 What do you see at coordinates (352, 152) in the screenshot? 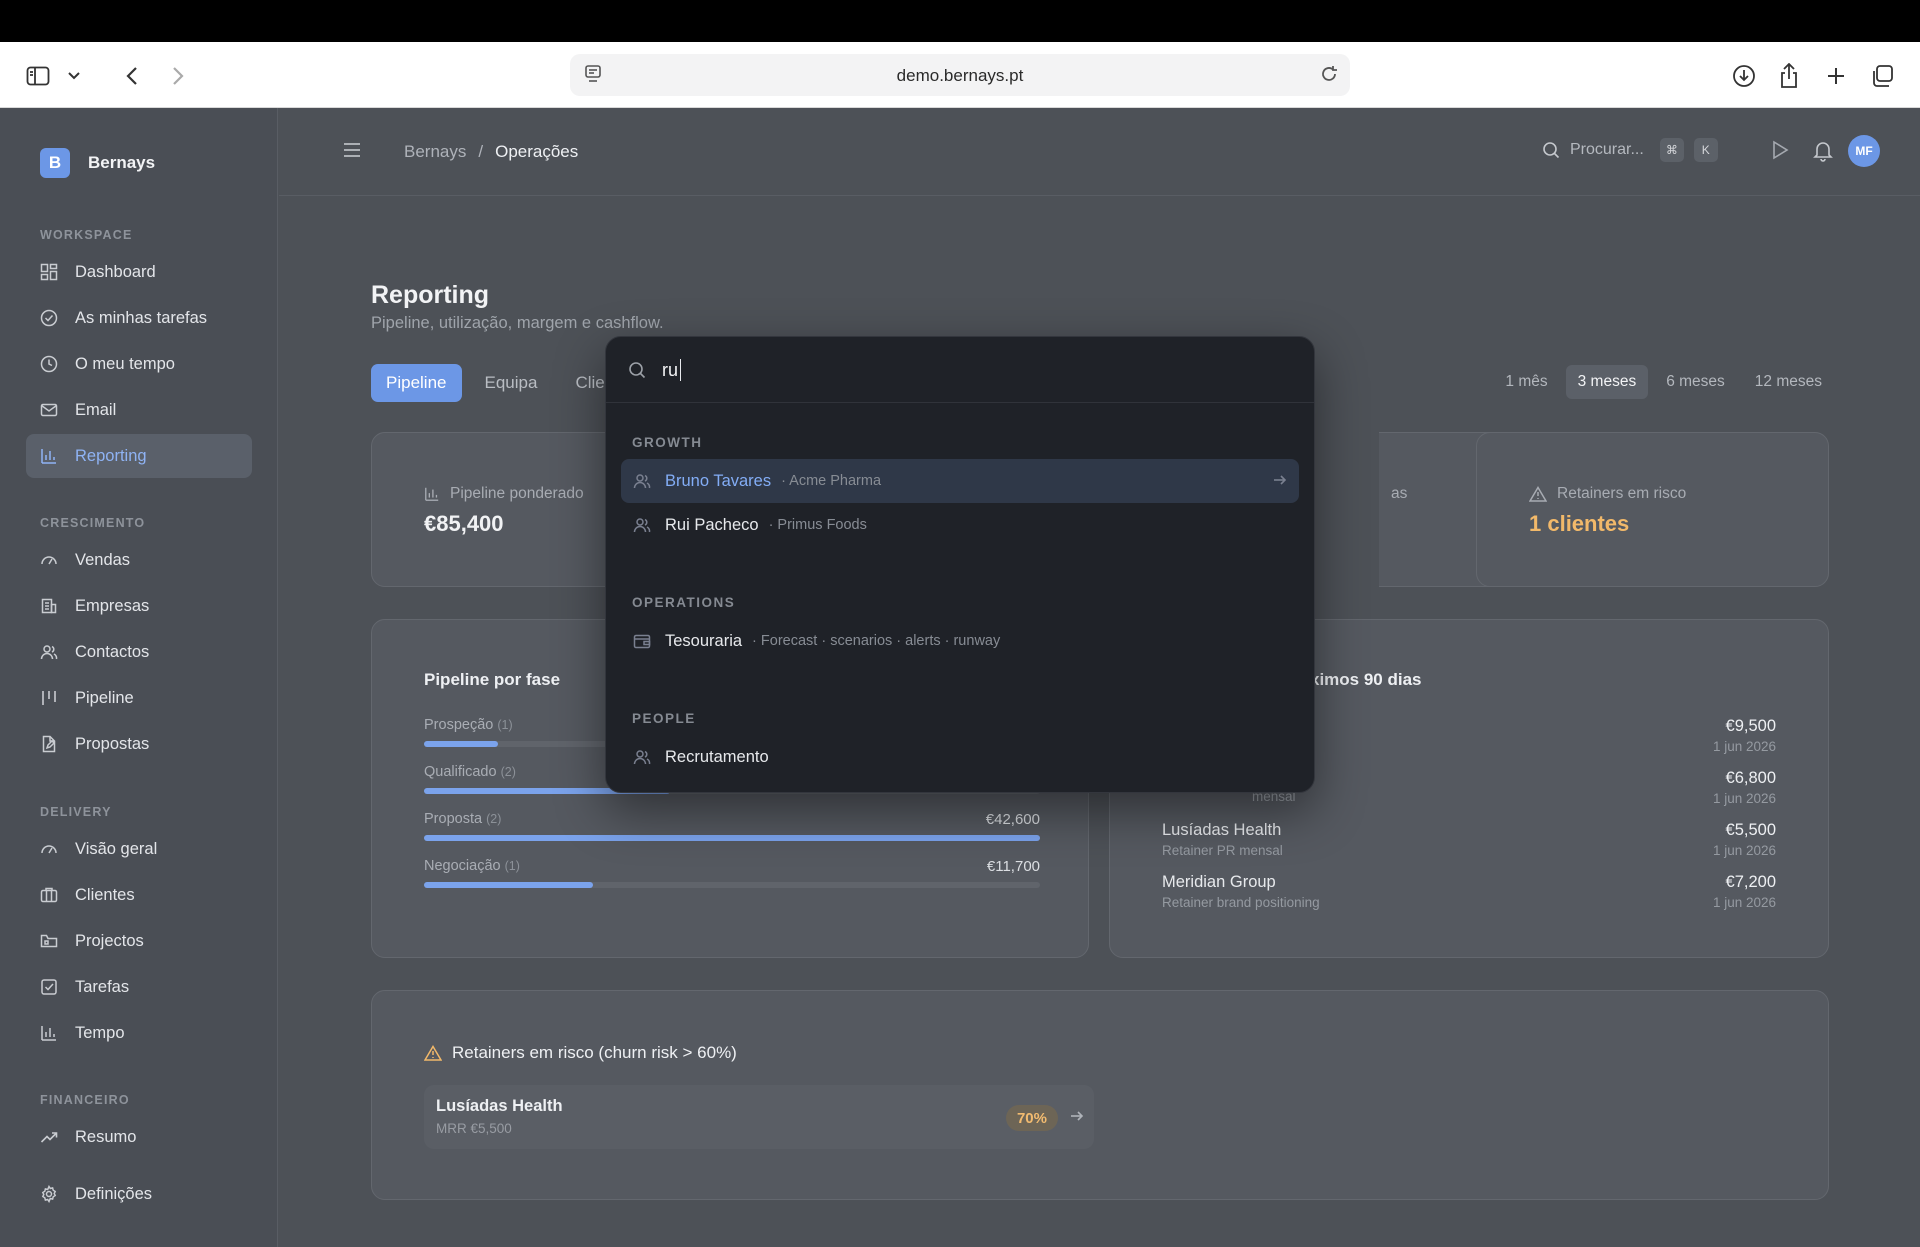
I see `menu-icon` at bounding box center [352, 152].